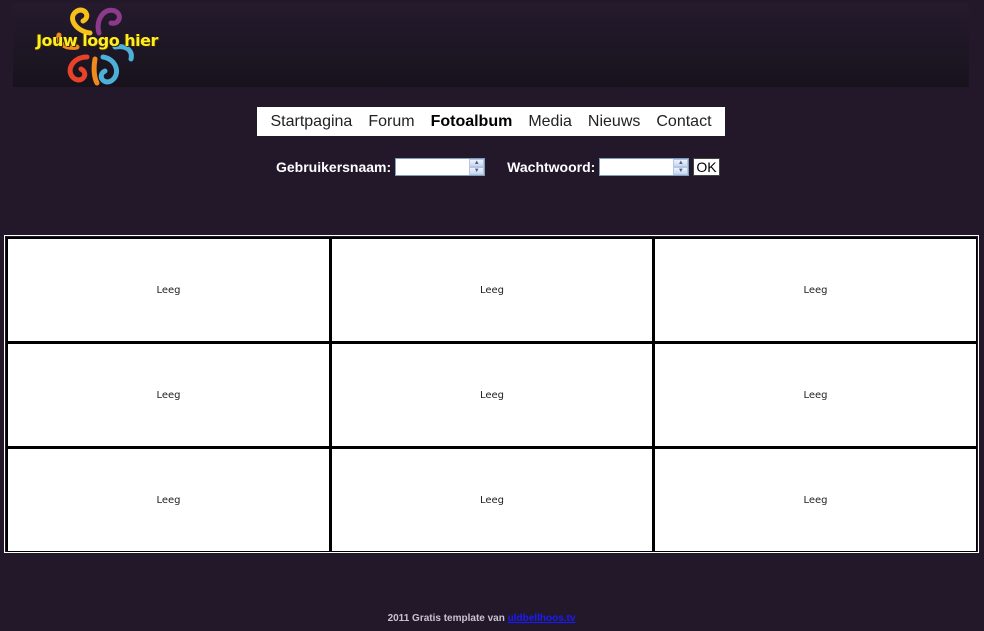 The height and width of the screenshot is (631, 984). I want to click on footer: 2011 Gratis template van uldbellhoos.tv, so click(481, 618).